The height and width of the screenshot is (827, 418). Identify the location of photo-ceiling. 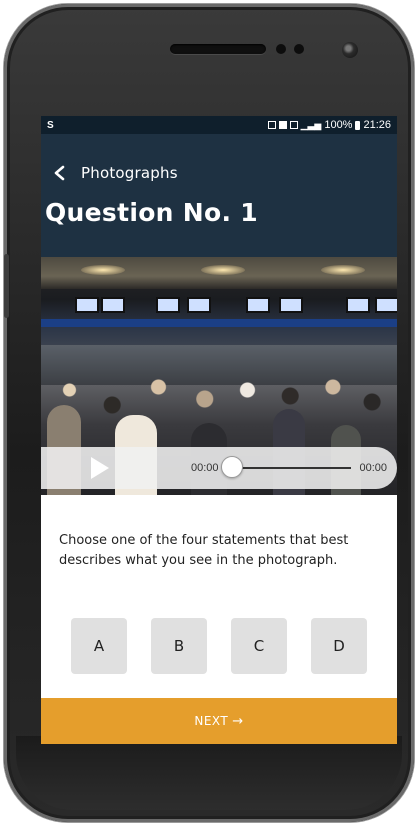
(219, 273).